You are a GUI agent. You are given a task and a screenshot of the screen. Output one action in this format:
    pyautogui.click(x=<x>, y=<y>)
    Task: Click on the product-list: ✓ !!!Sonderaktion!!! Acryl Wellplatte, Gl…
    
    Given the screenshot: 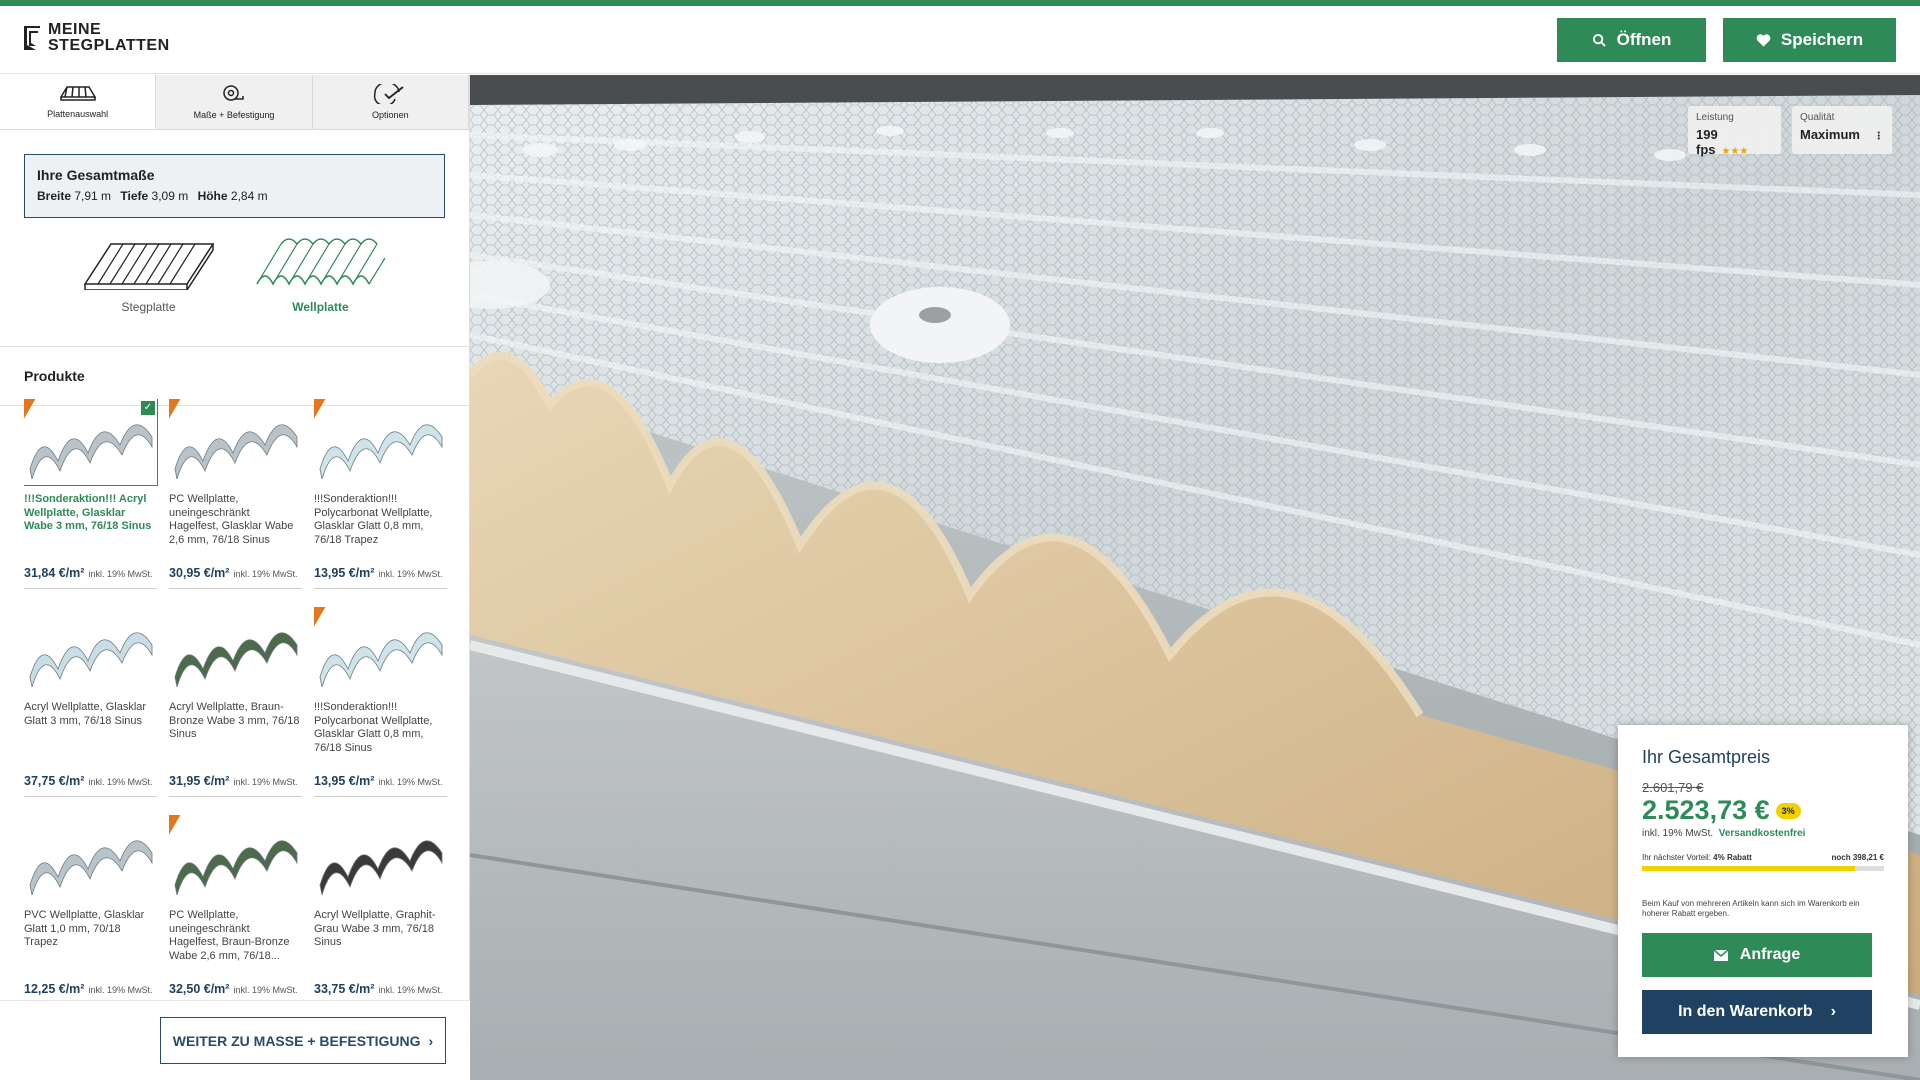 What is the action you would take?
    pyautogui.click(x=239, y=699)
    